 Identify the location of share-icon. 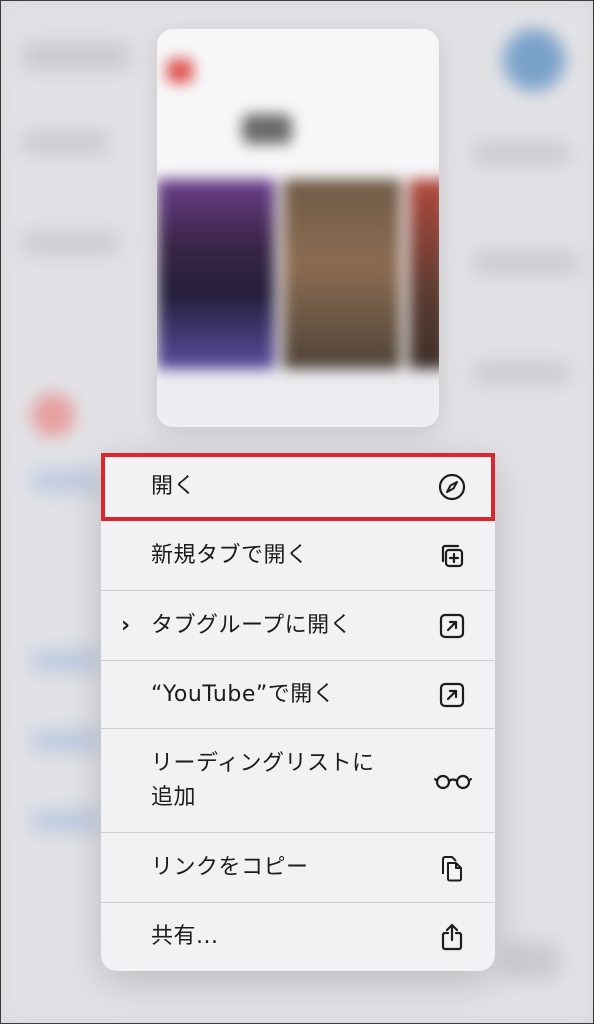
(452, 937).